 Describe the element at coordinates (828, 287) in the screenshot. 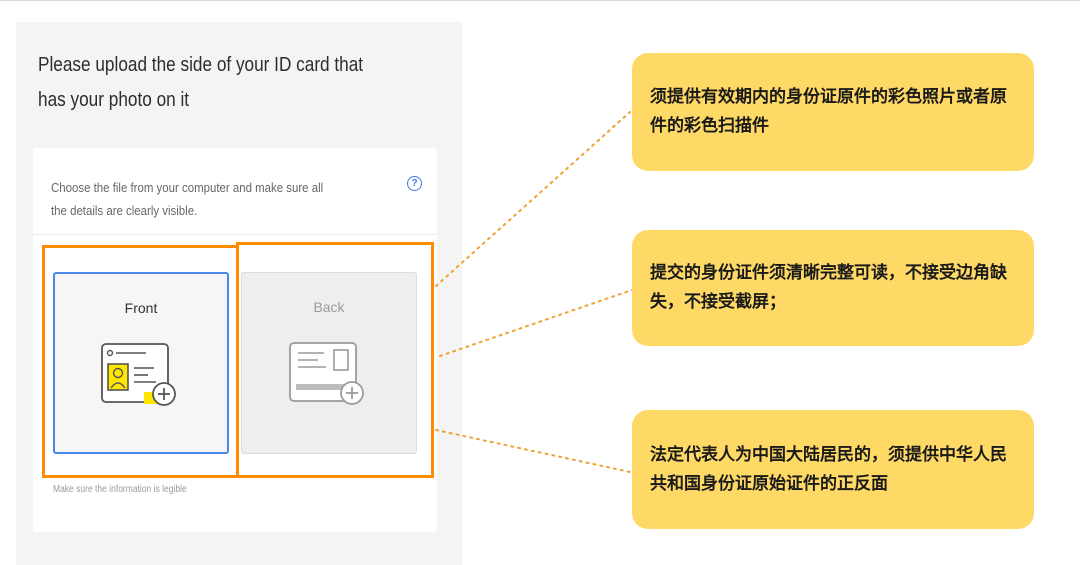

I see `note-text: 提交的身份证件须清晰完整可读，不接受边角缺失，不接受截屏；` at that location.